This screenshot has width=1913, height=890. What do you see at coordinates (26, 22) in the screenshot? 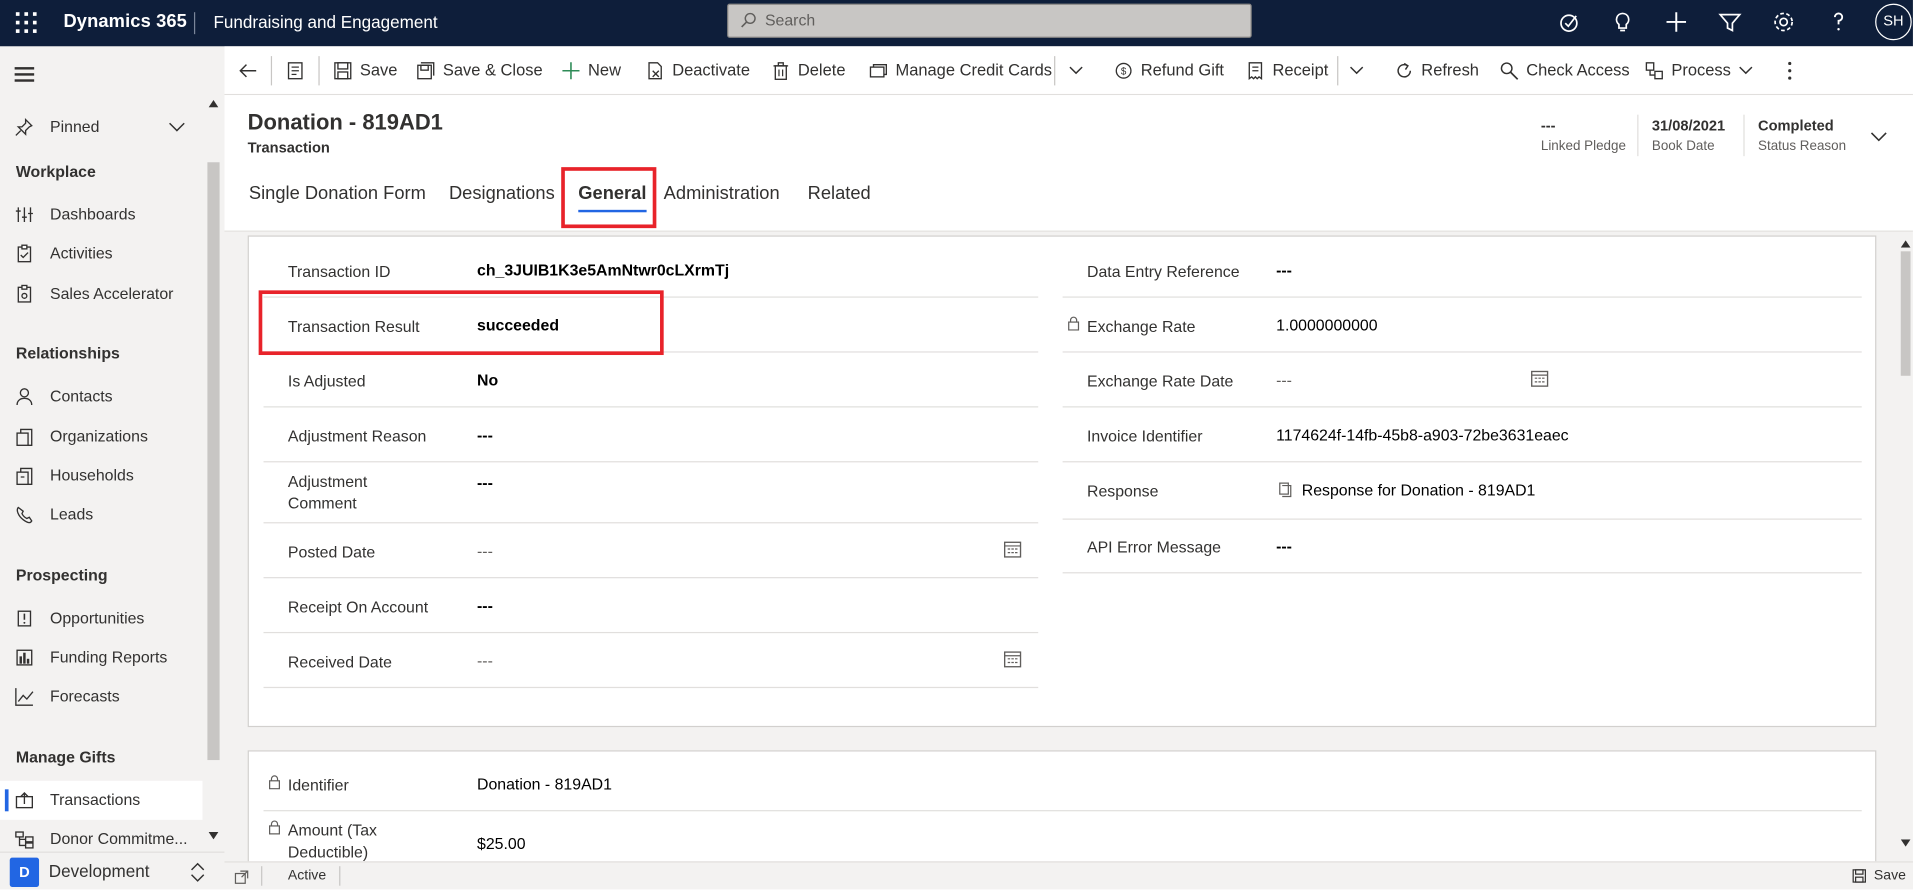
I see `app-launcher-icon` at bounding box center [26, 22].